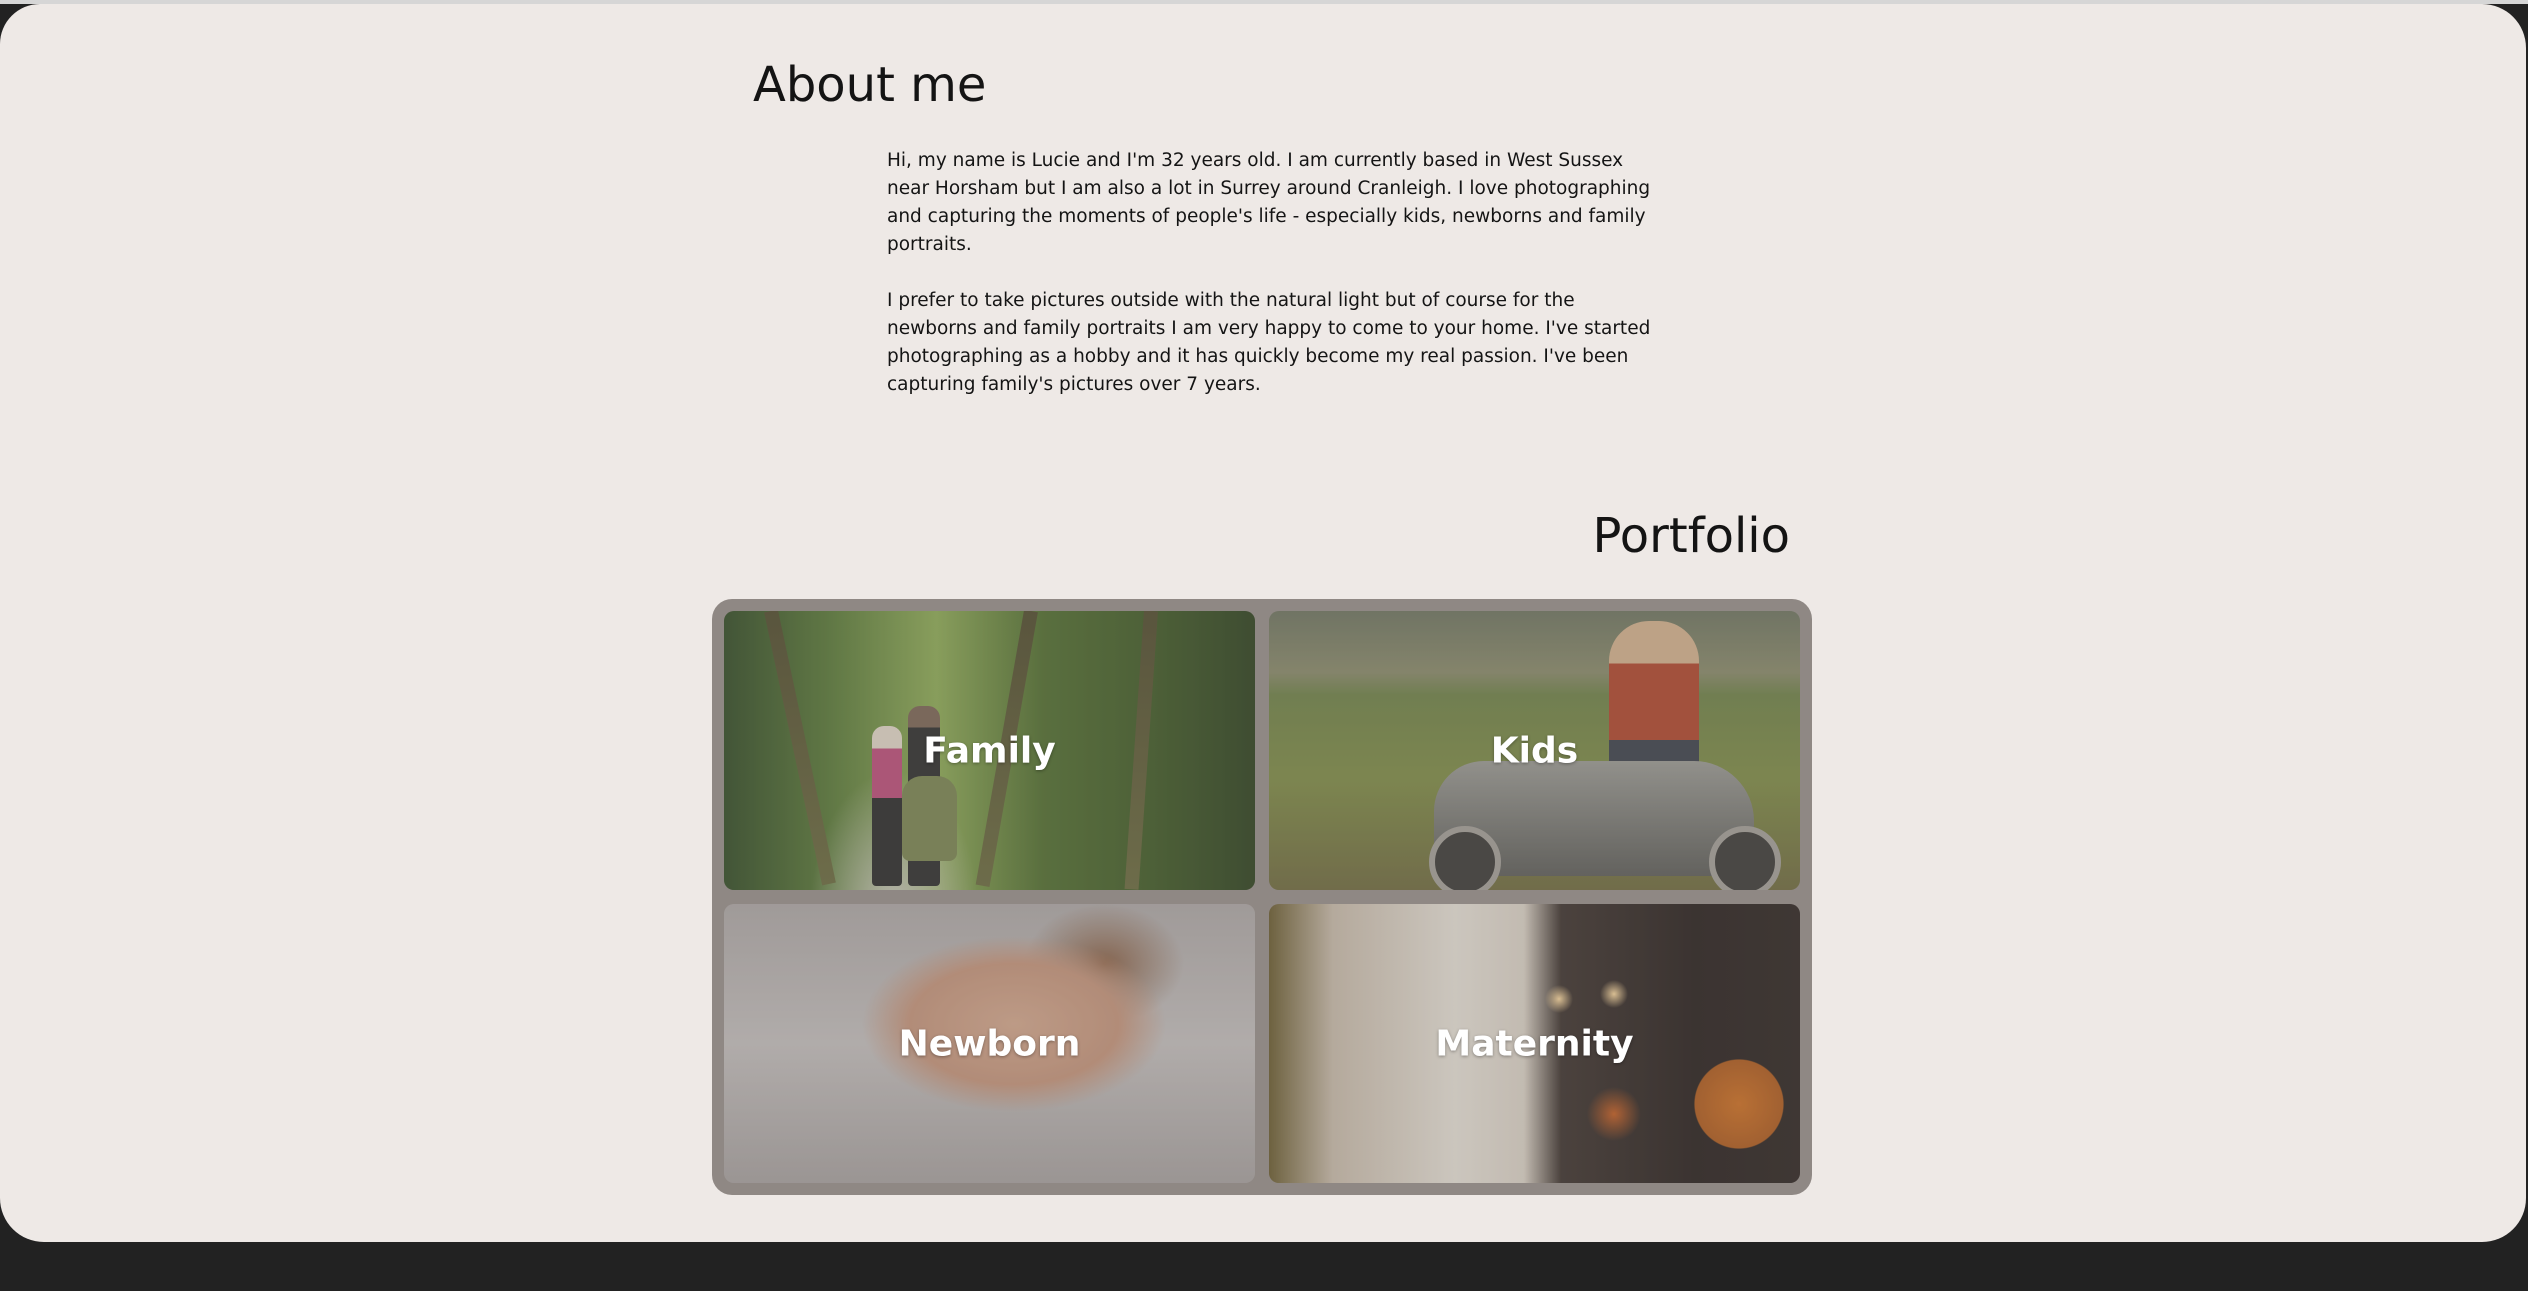 This screenshot has height=1291, width=2528. I want to click on portfolio-tile-newborn: Newborn, so click(989, 1043).